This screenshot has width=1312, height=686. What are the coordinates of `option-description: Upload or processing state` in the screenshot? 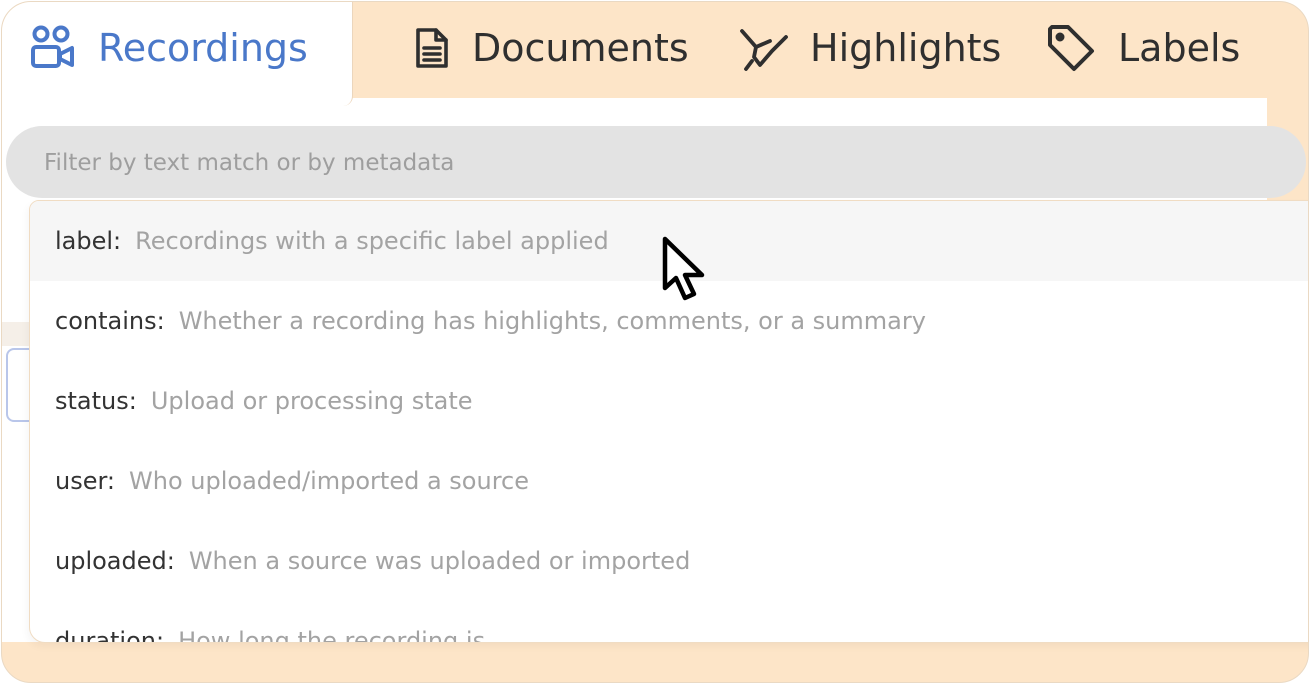 It's located at (311, 401).